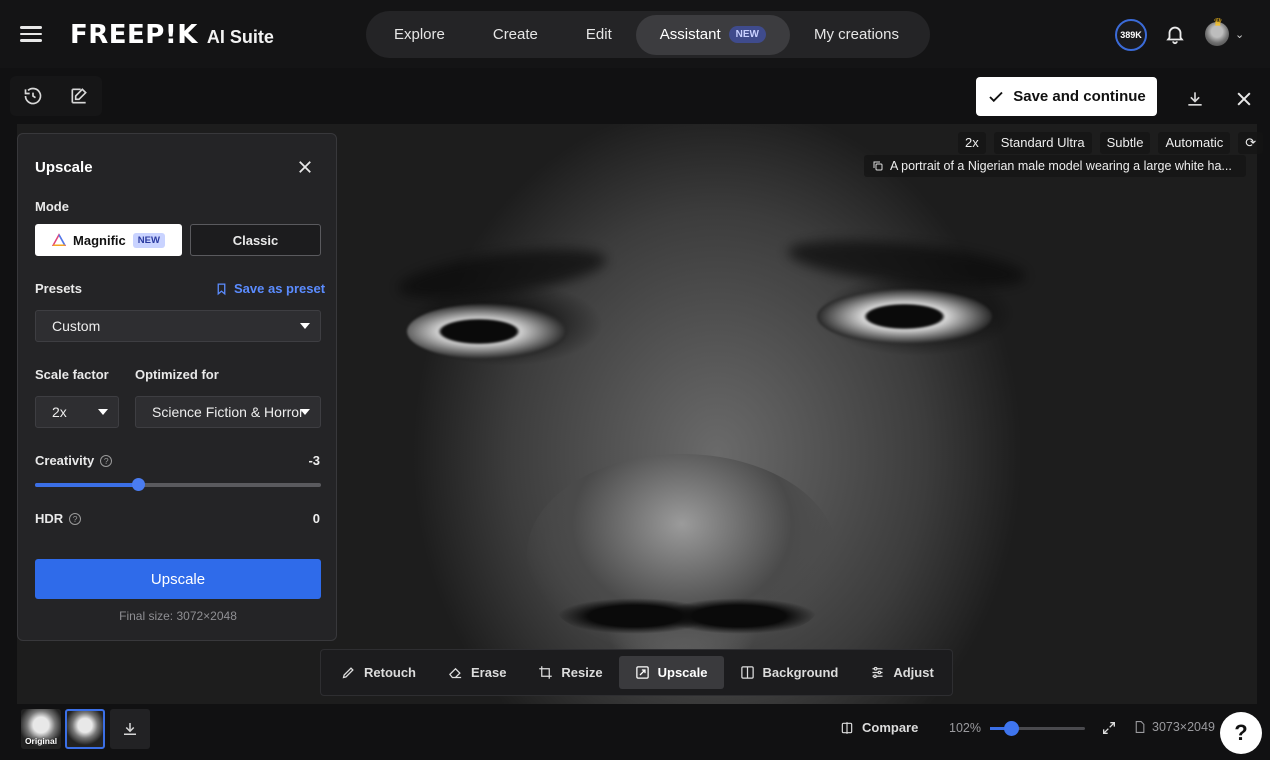 This screenshot has height=760, width=1270. Describe the element at coordinates (31, 34) in the screenshot. I see `menu-icon` at that location.